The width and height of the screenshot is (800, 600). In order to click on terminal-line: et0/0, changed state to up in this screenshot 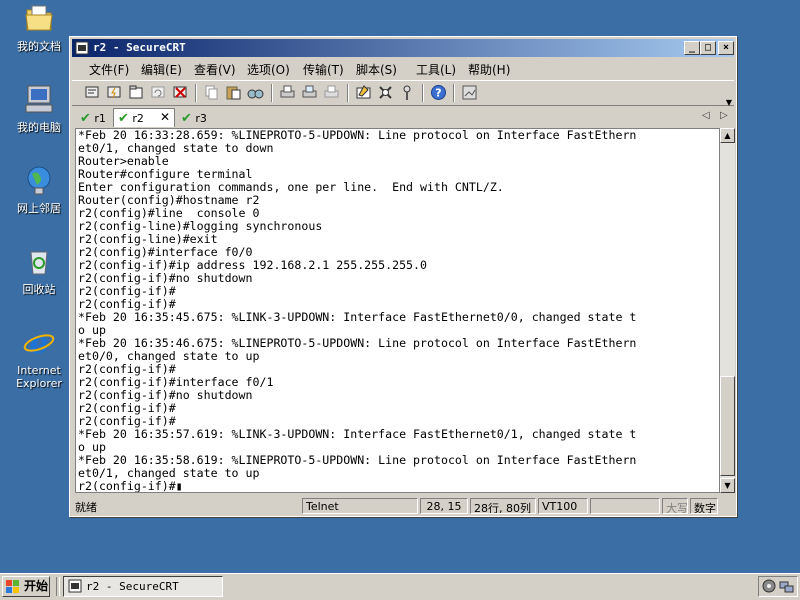, I will do `click(169, 356)`.